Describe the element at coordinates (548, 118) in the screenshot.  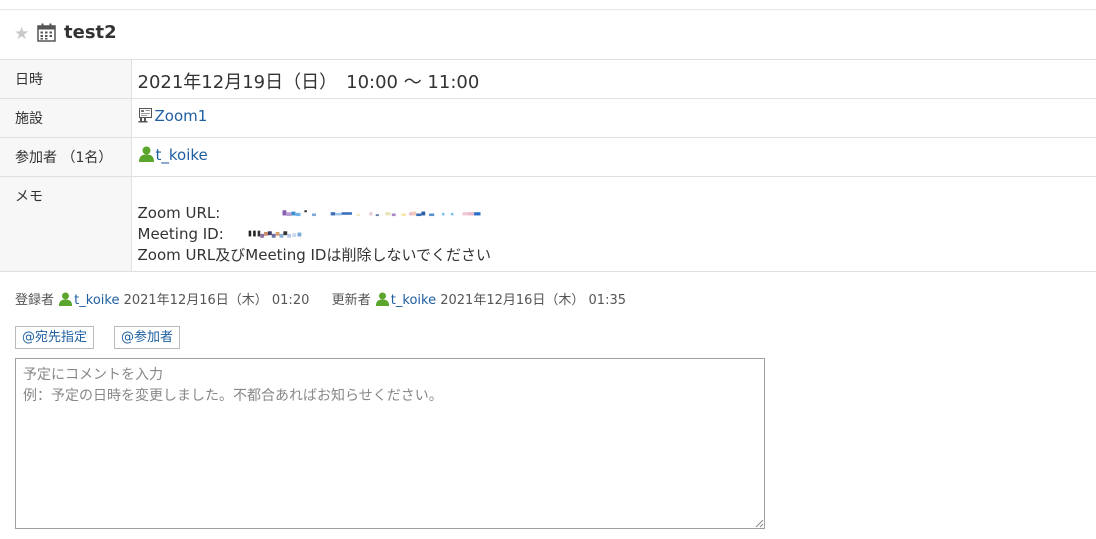
I see `row-facility: 施設 Zoom1` at that location.